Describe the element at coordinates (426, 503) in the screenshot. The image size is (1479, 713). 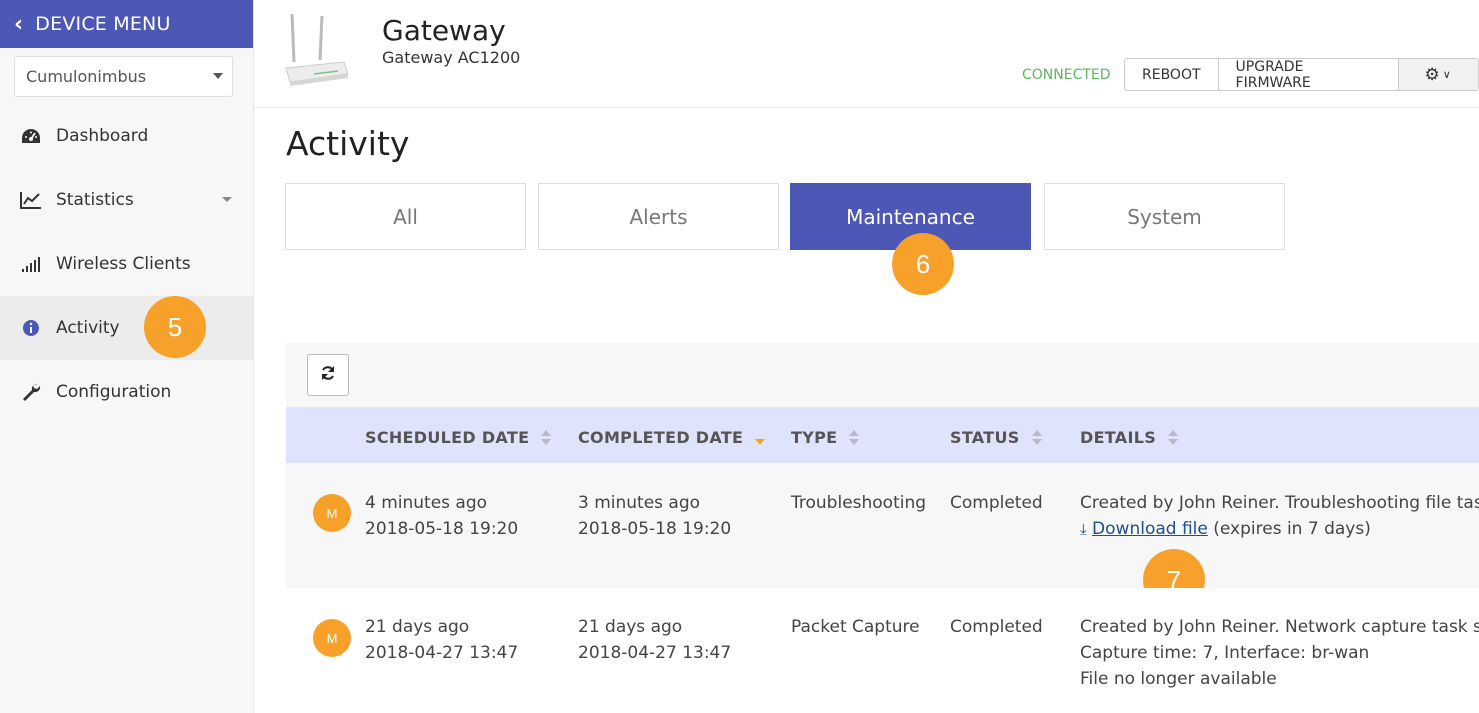
I see `scheduled-relative: 4 minutes ago` at that location.